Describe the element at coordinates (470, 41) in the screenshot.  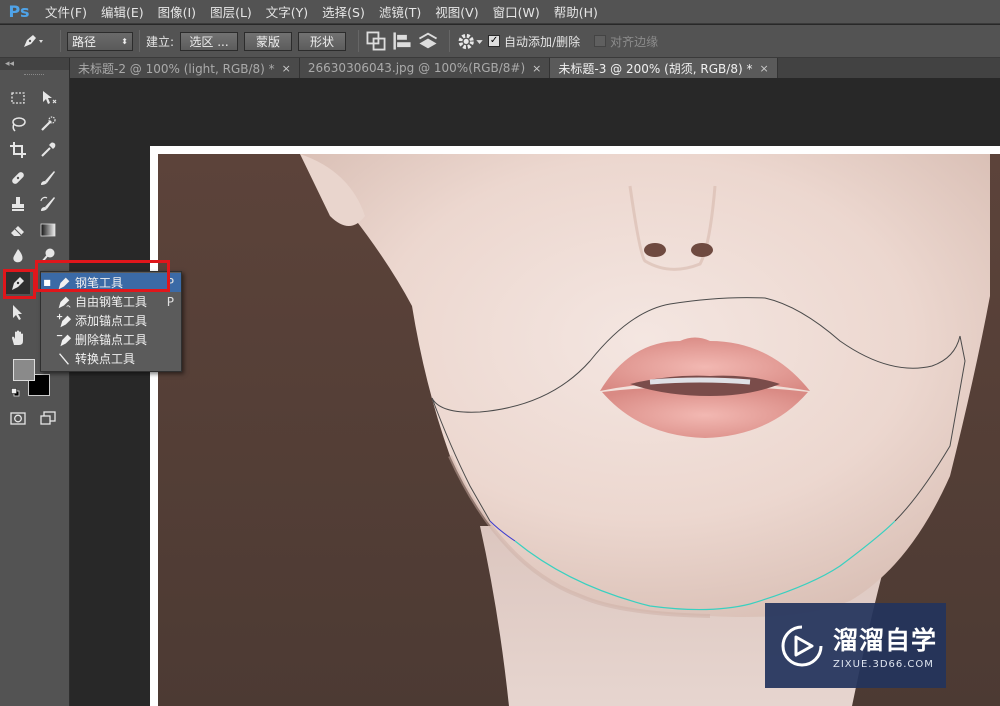
I see `gear-icon` at that location.